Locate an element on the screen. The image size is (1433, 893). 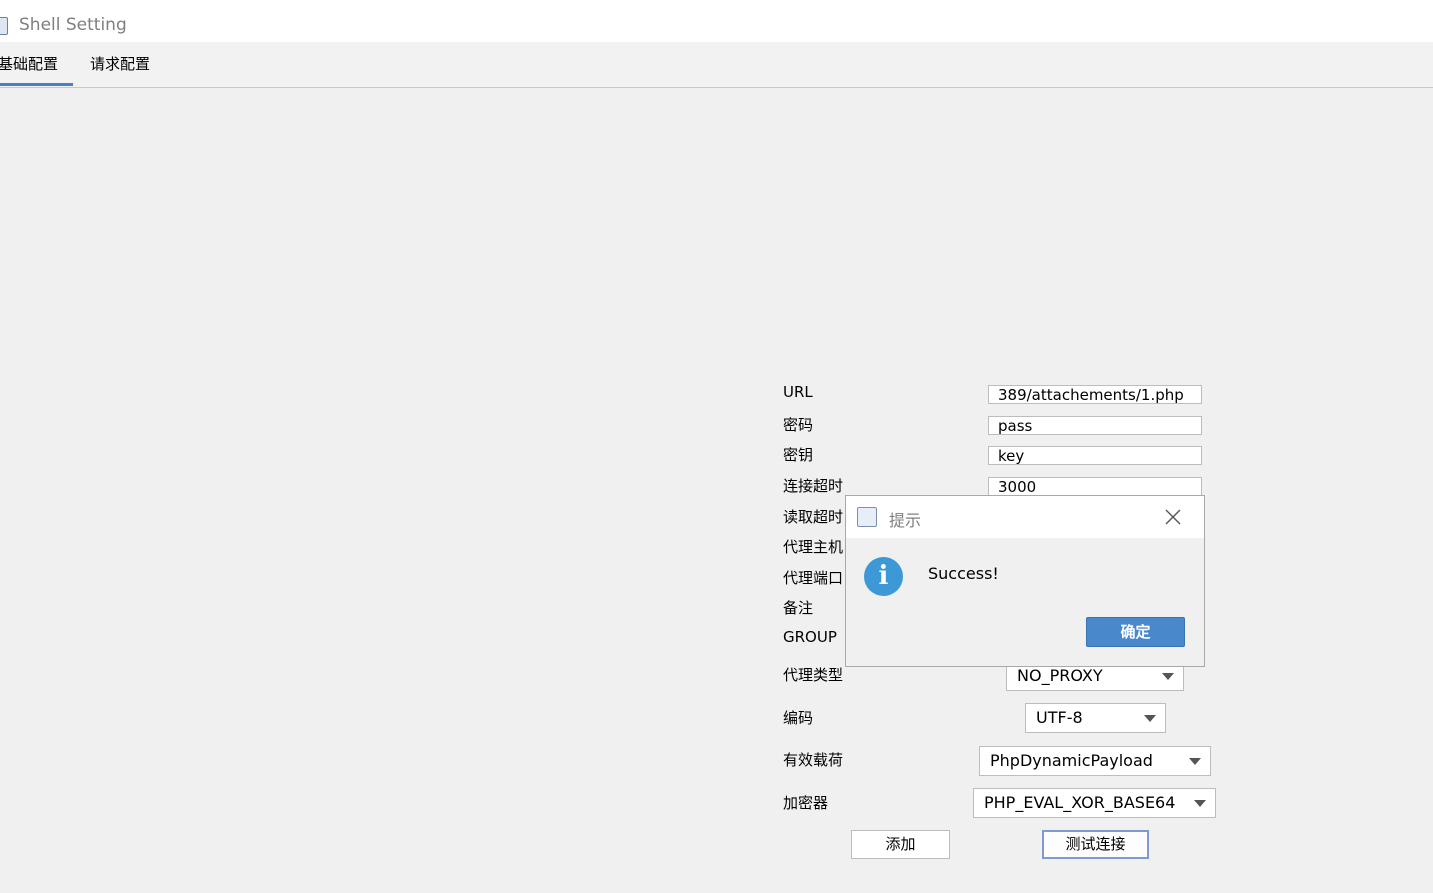
window-titlebar: Shell Setting is located at coordinates (716, 21).